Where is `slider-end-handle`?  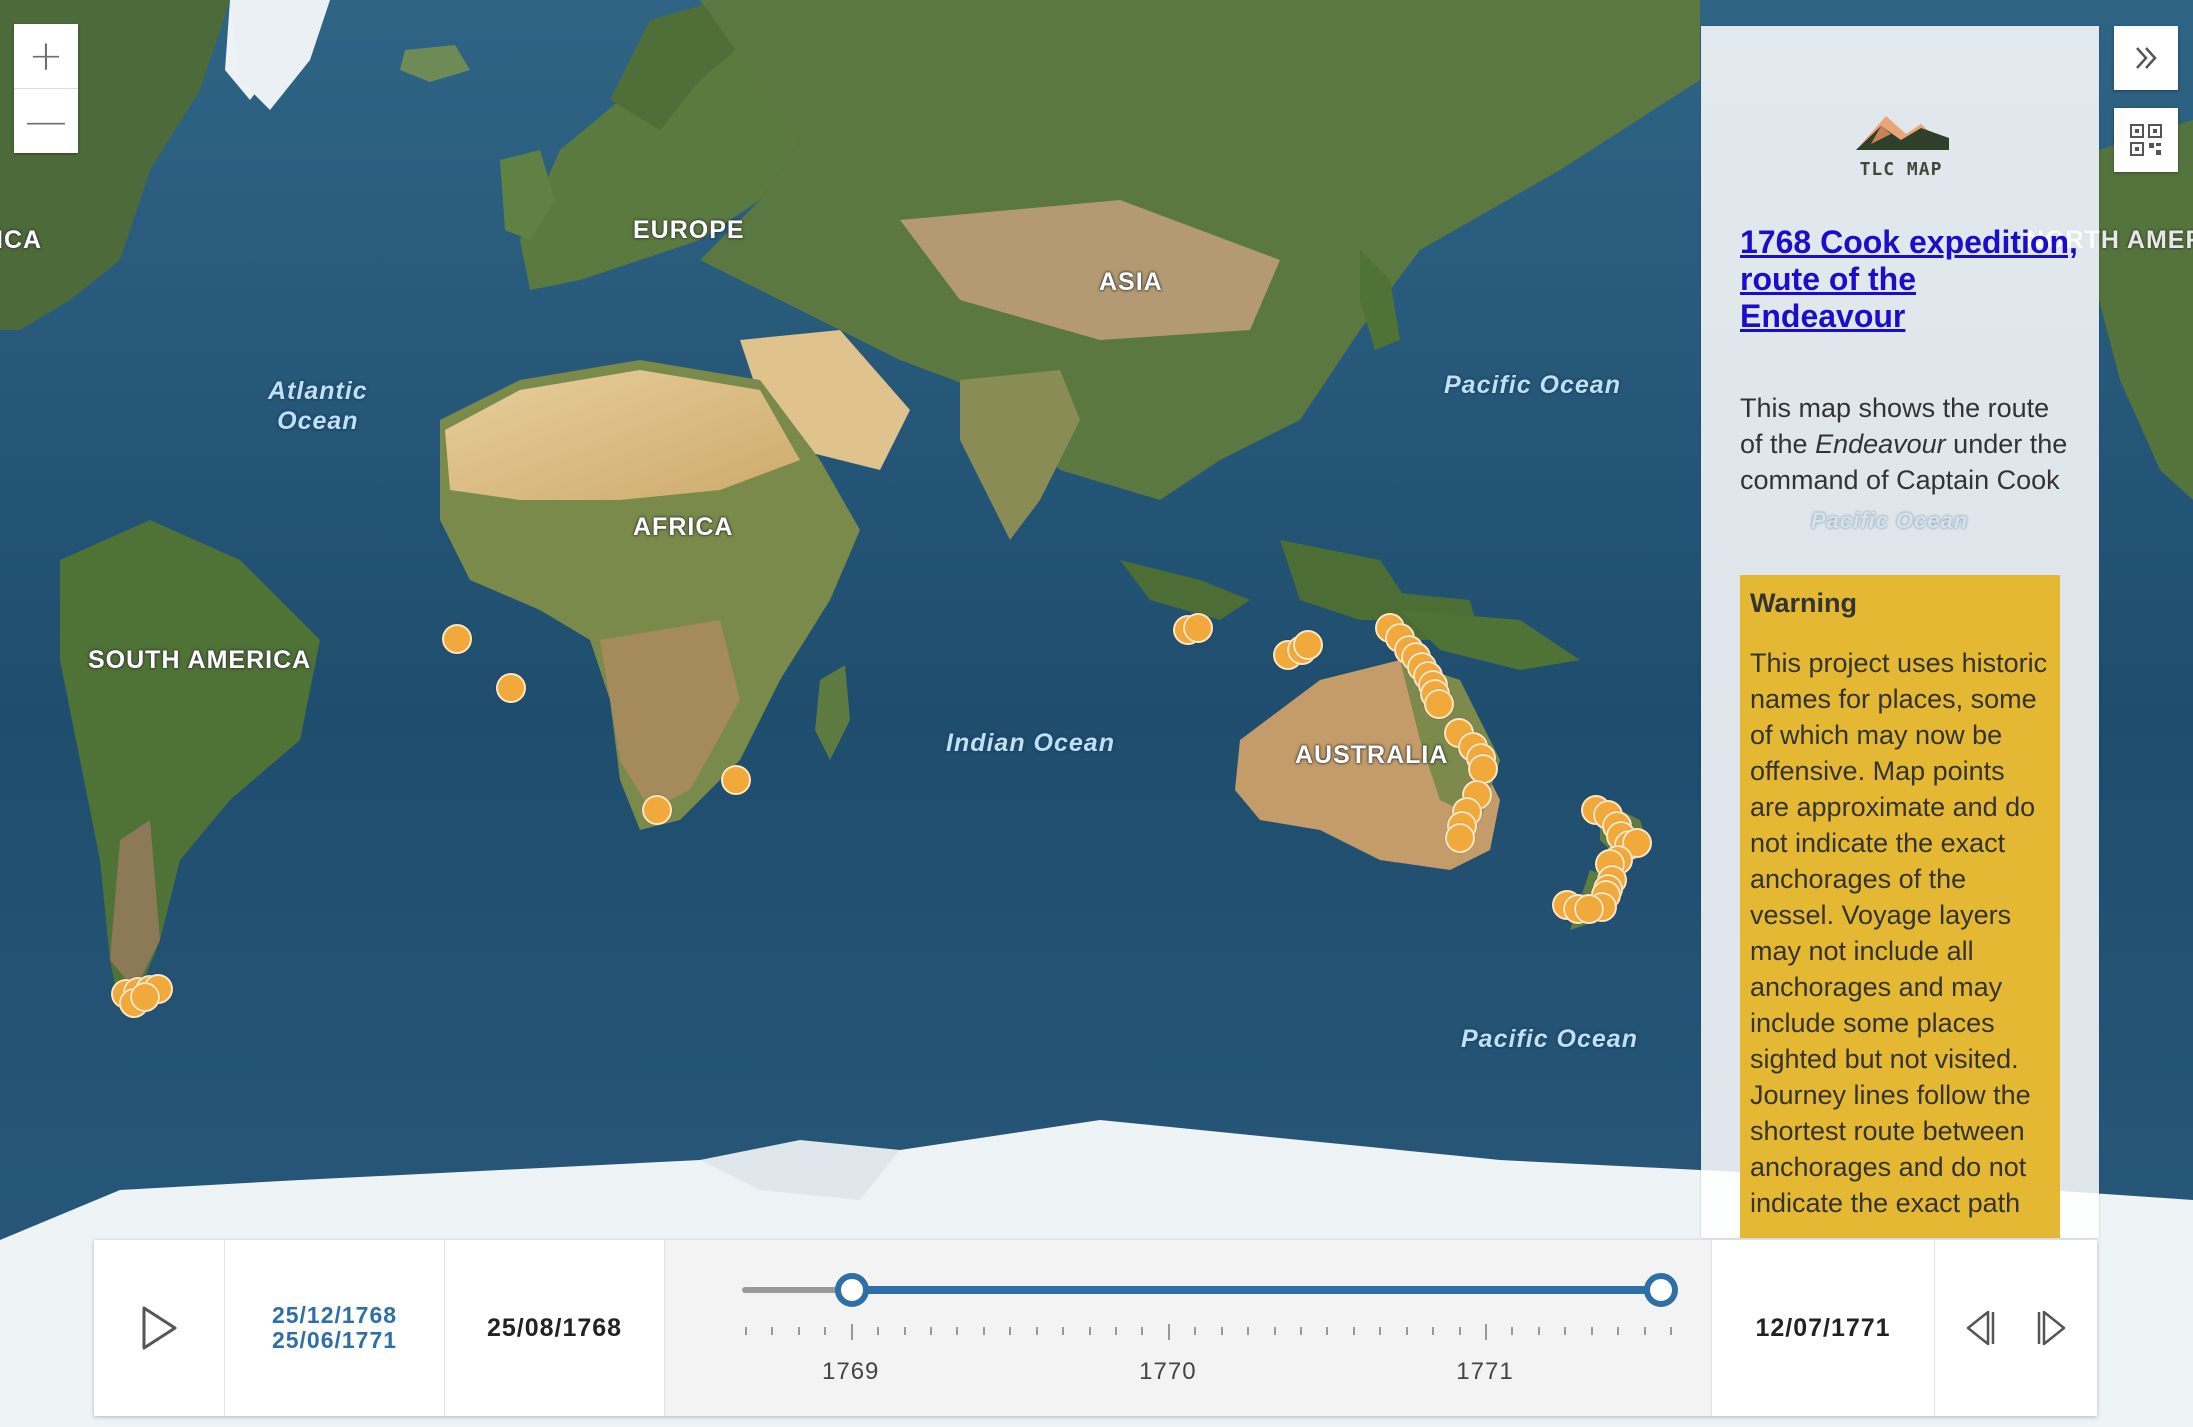 slider-end-handle is located at coordinates (1660, 1290).